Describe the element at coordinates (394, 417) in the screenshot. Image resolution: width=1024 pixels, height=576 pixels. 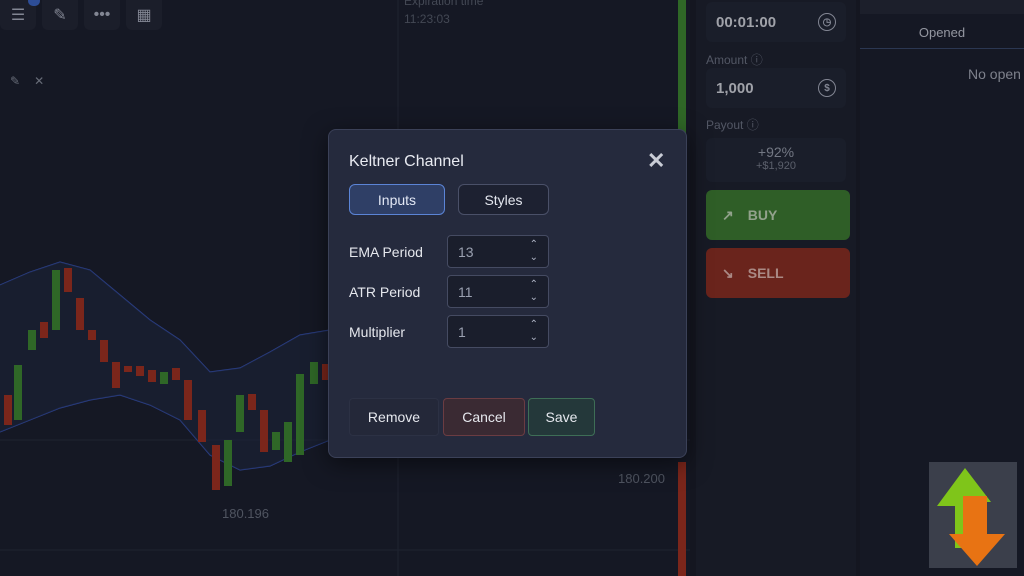
I see `remove-button: Remove` at that location.